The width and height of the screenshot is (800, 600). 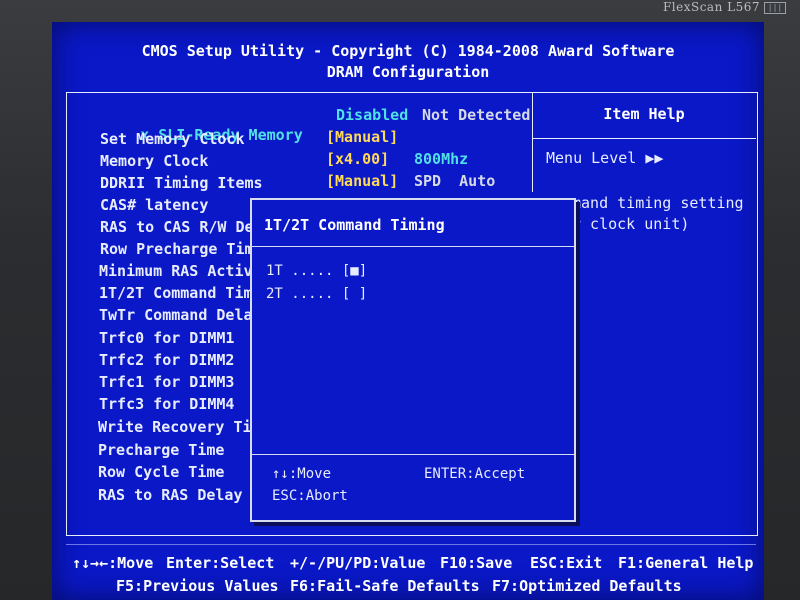 I want to click on setting-row-precharge-time: Precharge Time, so click(x=161, y=450).